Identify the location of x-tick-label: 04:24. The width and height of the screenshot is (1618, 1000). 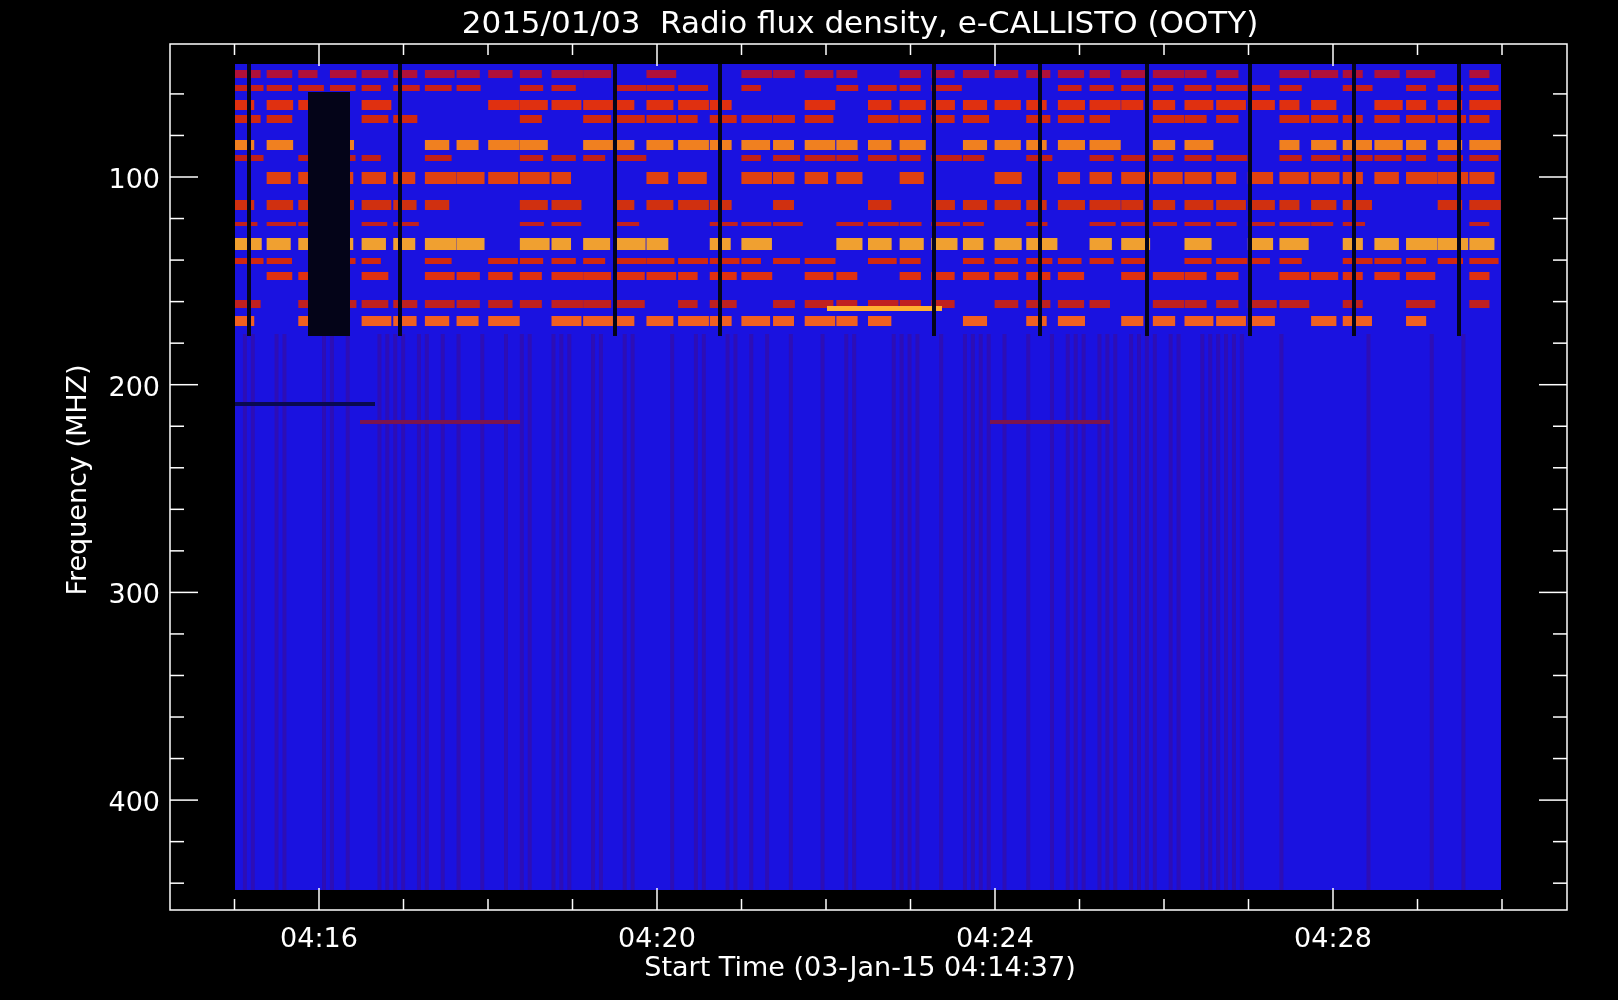
(995, 937).